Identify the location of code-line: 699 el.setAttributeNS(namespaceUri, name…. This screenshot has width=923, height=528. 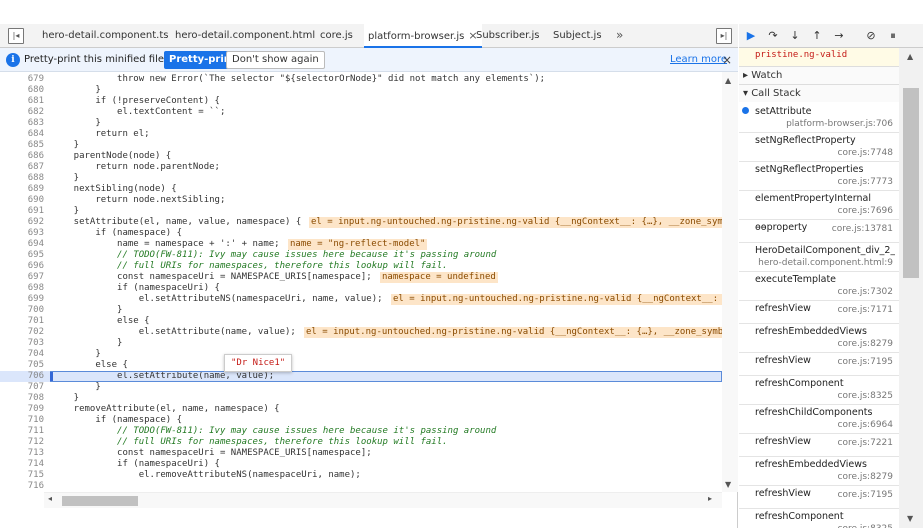
(361, 299).